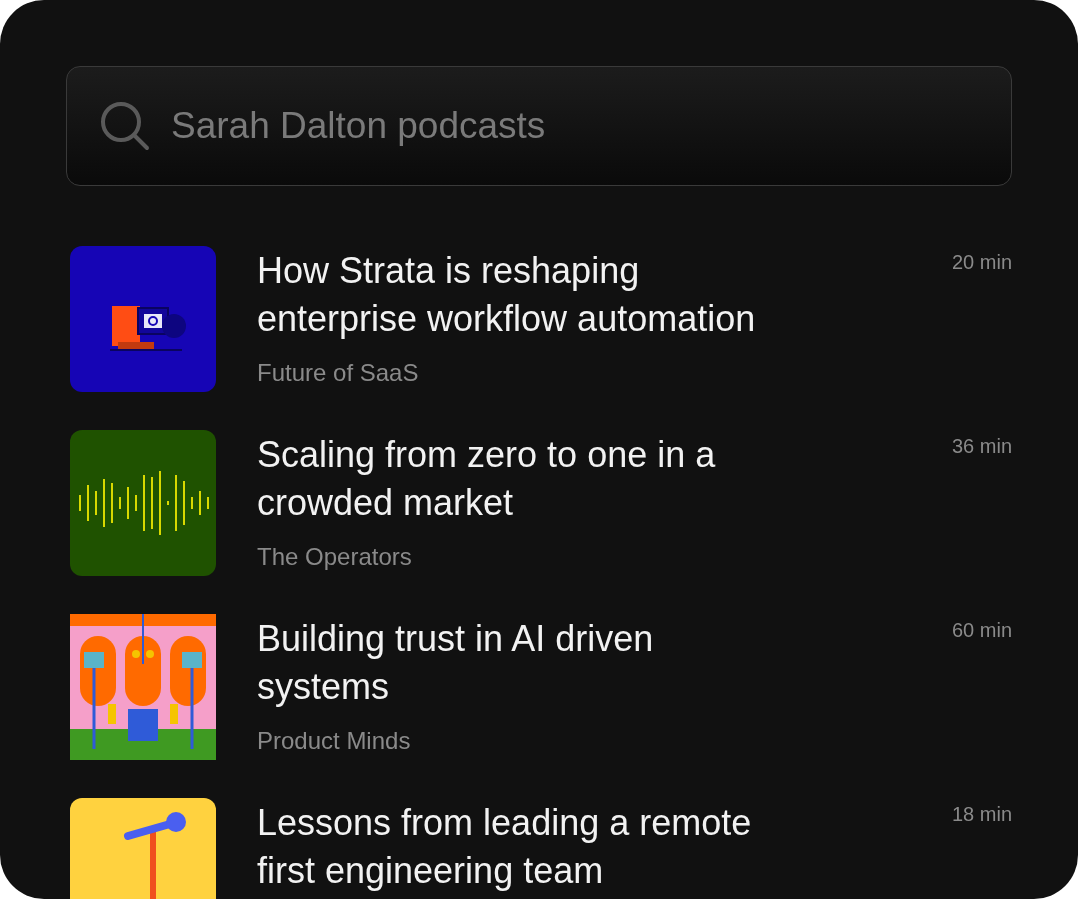 Image resolution: width=1078 pixels, height=899 pixels. What do you see at coordinates (519, 847) in the screenshot?
I see `episode-title: Lessons from leading a remote first engineering team` at bounding box center [519, 847].